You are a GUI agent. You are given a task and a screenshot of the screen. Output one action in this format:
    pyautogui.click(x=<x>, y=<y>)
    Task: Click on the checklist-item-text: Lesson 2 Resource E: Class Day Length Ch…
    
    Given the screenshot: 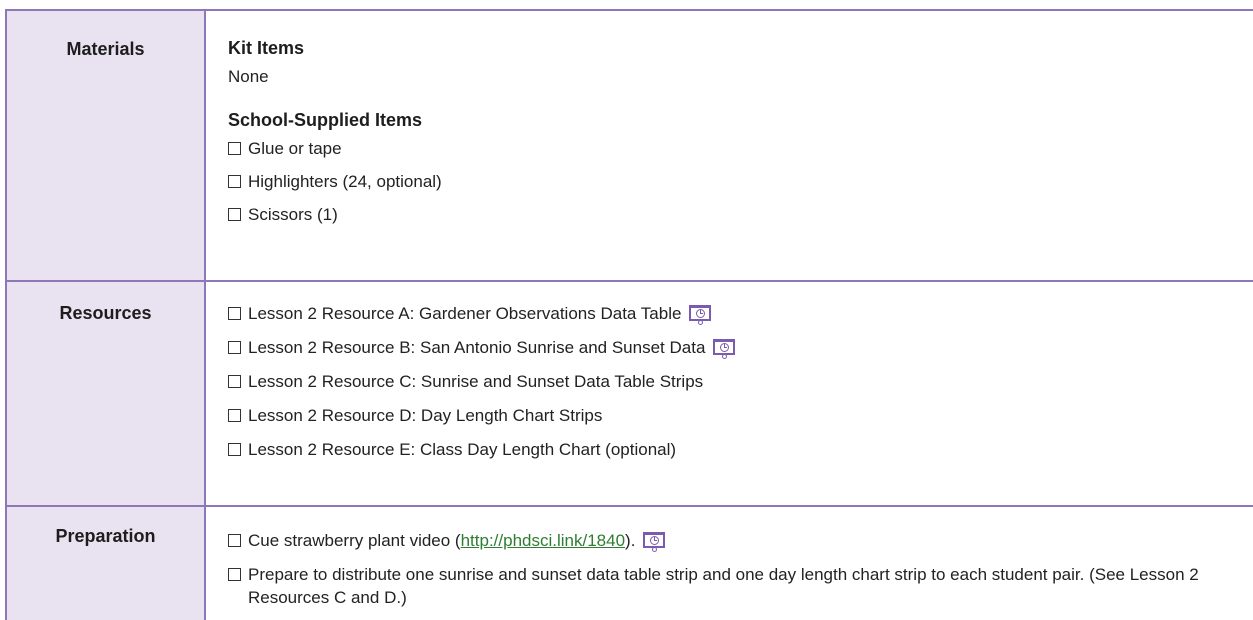 What is the action you would take?
    pyautogui.click(x=462, y=449)
    